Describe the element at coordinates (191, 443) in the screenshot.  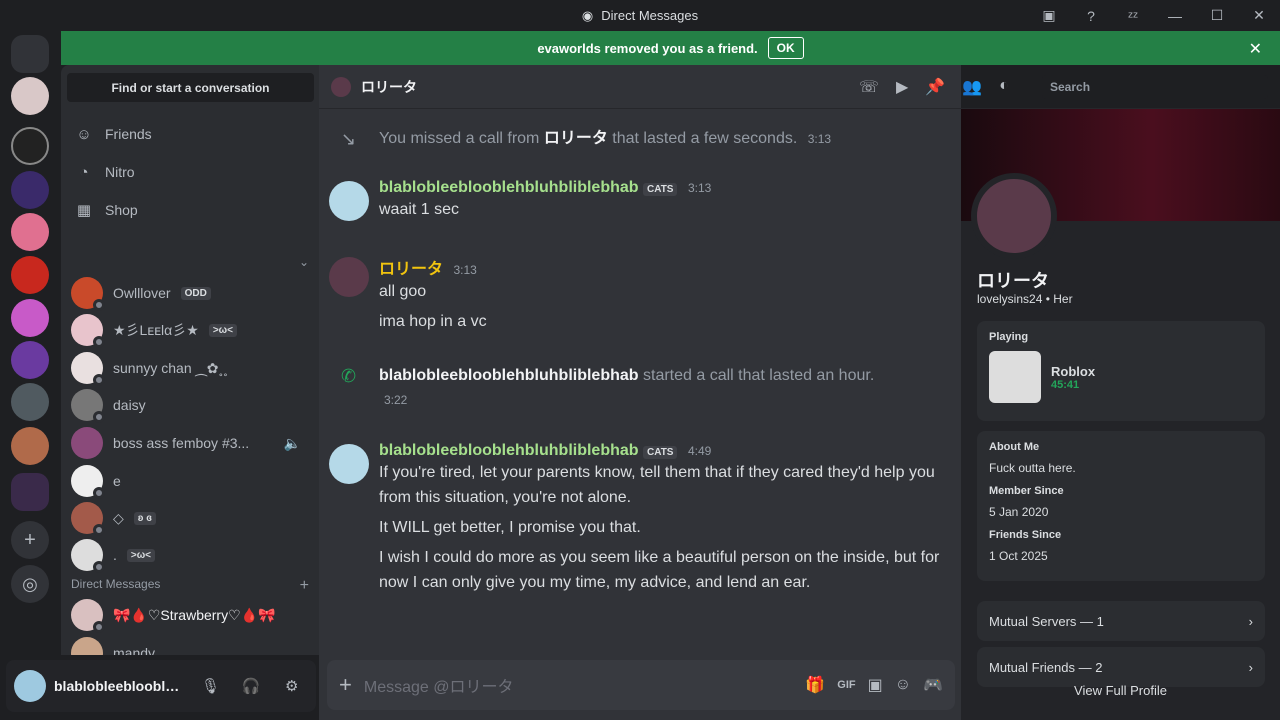
I see `dm-item: boss ass femboy #3... 🔈` at that location.